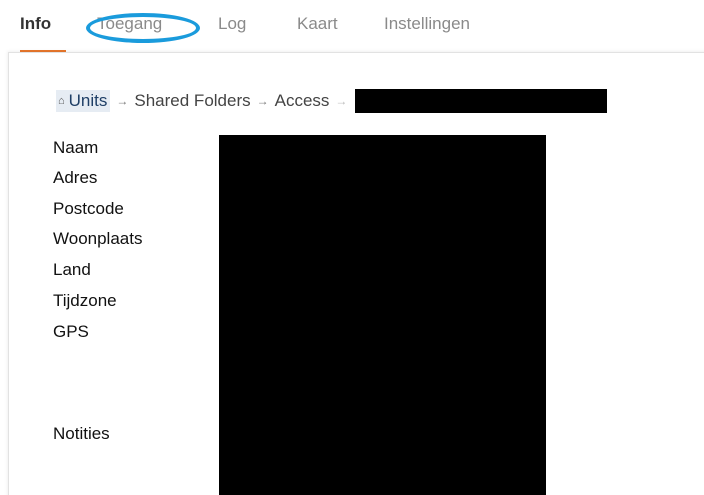 This screenshot has width=704, height=495. What do you see at coordinates (192, 101) in the screenshot?
I see `breadcrumb-item-shared-folders: Shared Folders` at bounding box center [192, 101].